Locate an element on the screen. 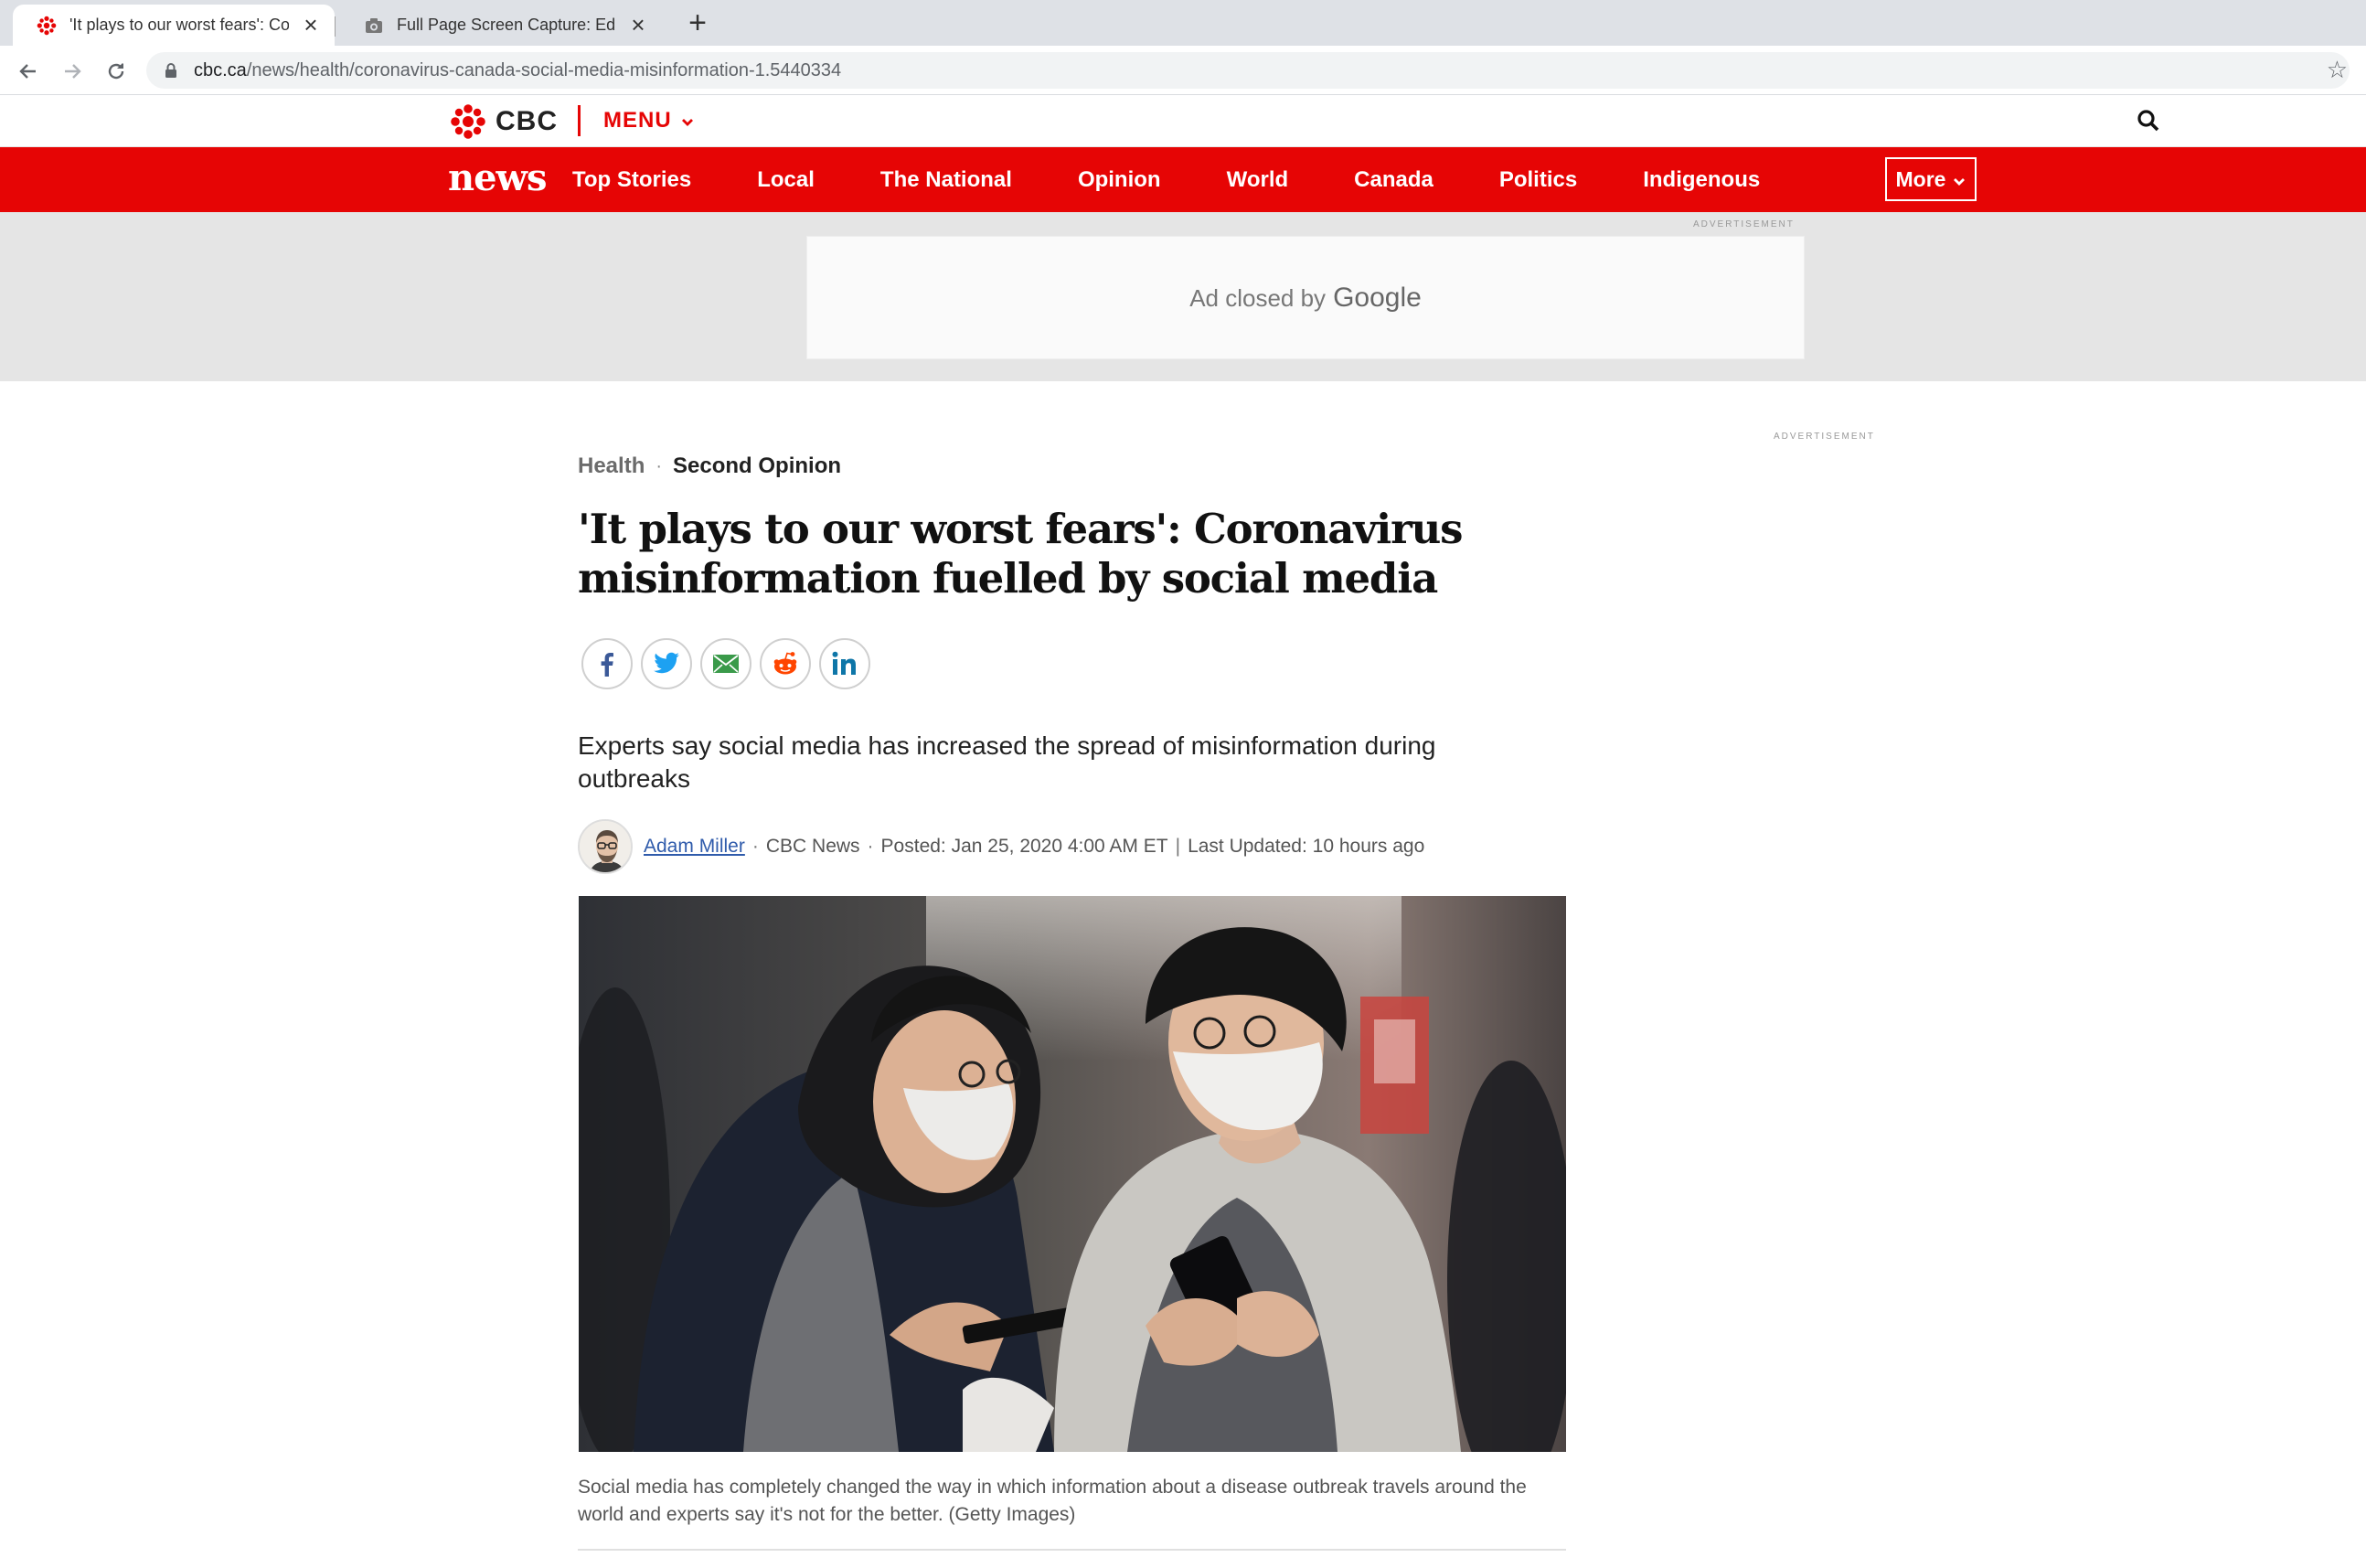 The width and height of the screenshot is (2366, 1568). nav-item-the-national: The National is located at coordinates (946, 180).